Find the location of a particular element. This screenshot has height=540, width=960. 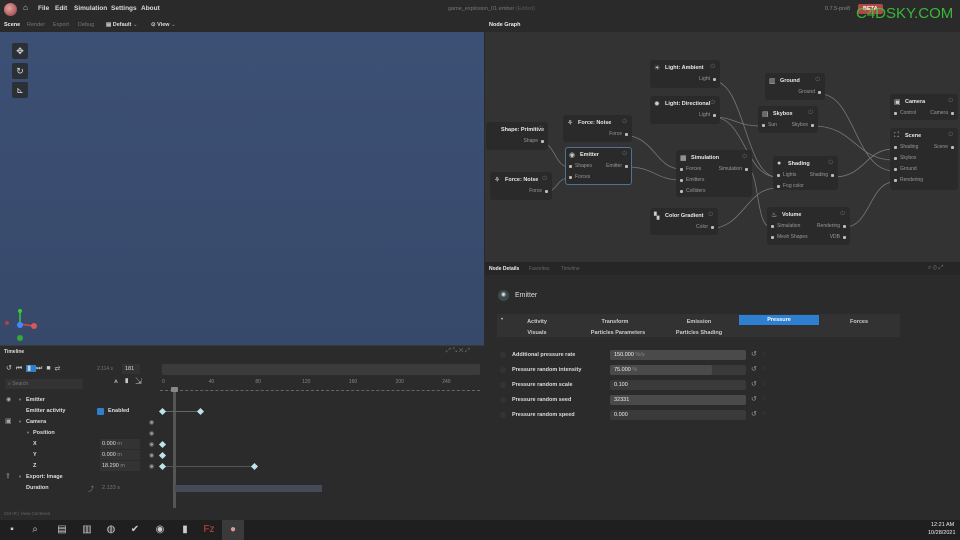

tab-export: Export is located at coordinates (61, 25).